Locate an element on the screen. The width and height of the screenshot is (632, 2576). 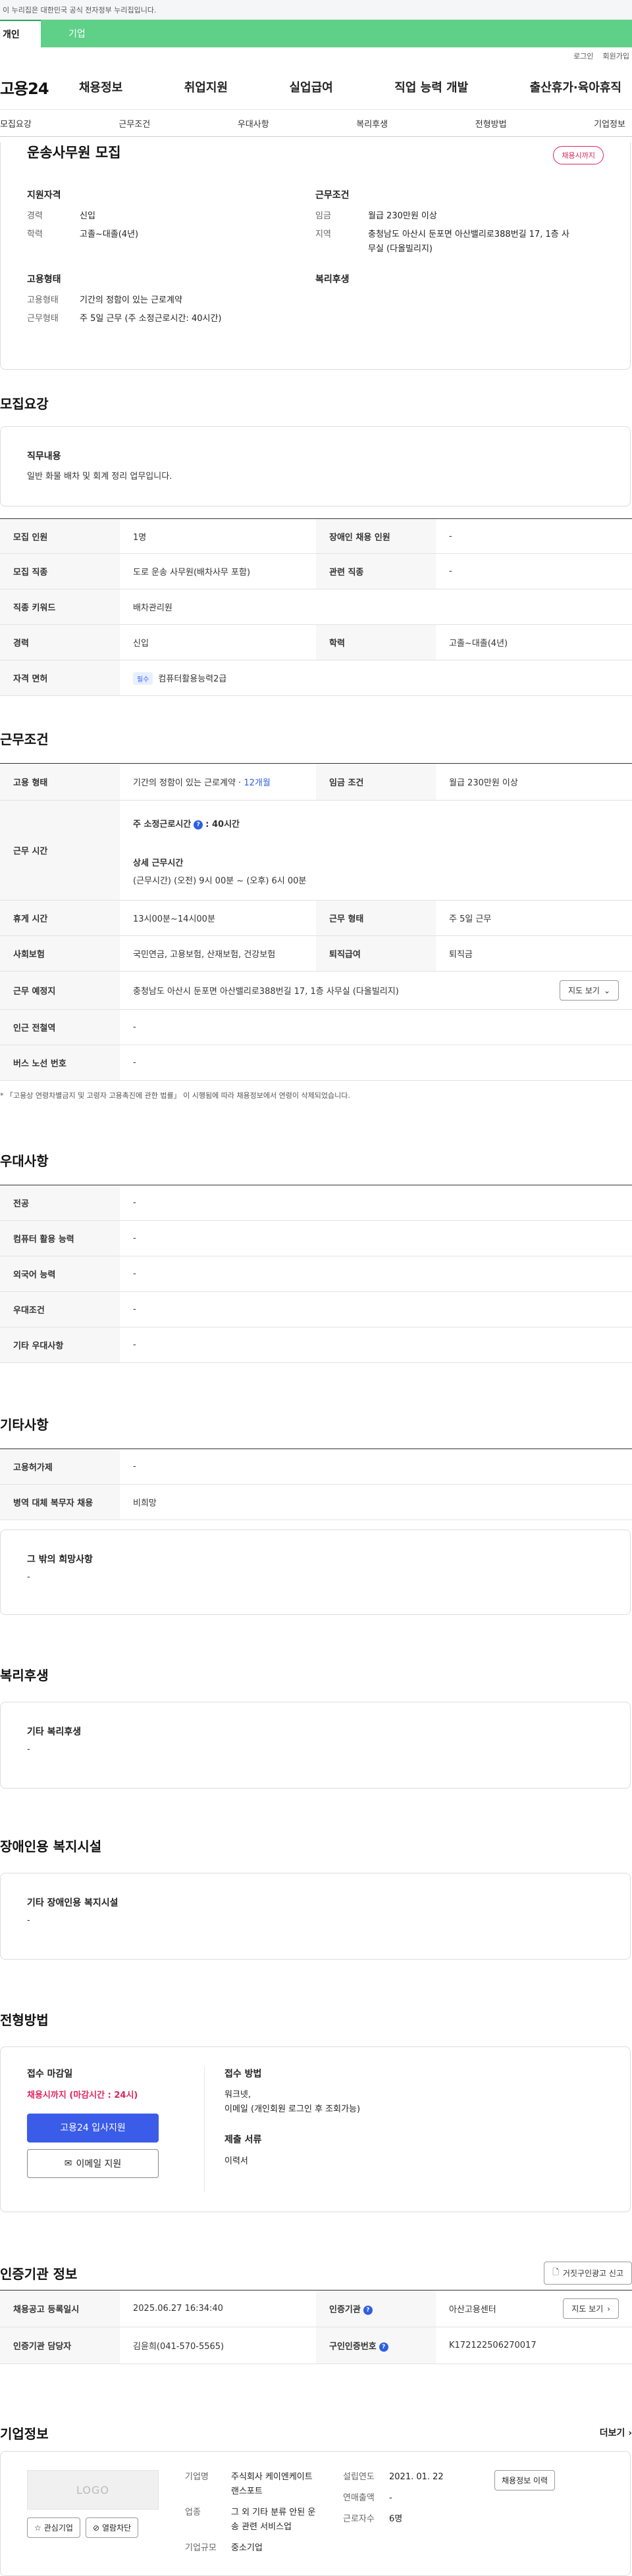
emp-value: 기간의 정함이 있는 근로계약 · is located at coordinates (189, 783).